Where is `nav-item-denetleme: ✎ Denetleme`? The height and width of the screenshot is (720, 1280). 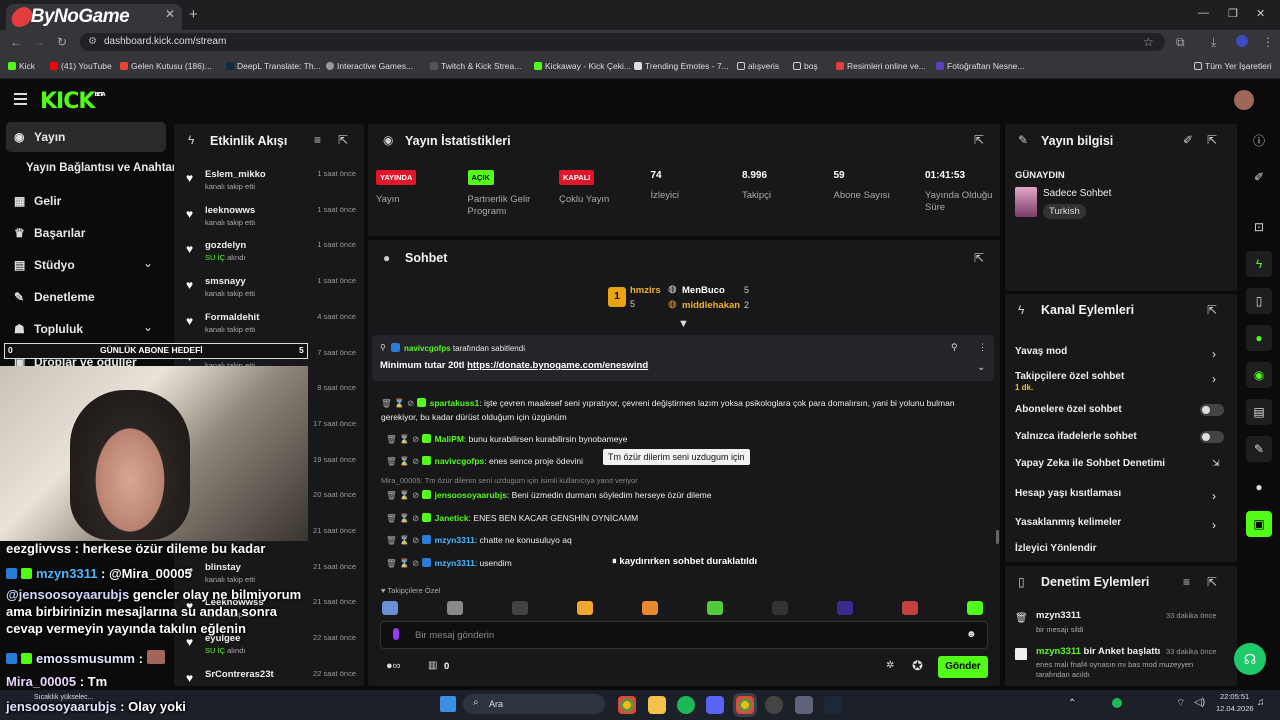
nav-item-denetleme: ✎ Denetleme is located at coordinates (54, 297).